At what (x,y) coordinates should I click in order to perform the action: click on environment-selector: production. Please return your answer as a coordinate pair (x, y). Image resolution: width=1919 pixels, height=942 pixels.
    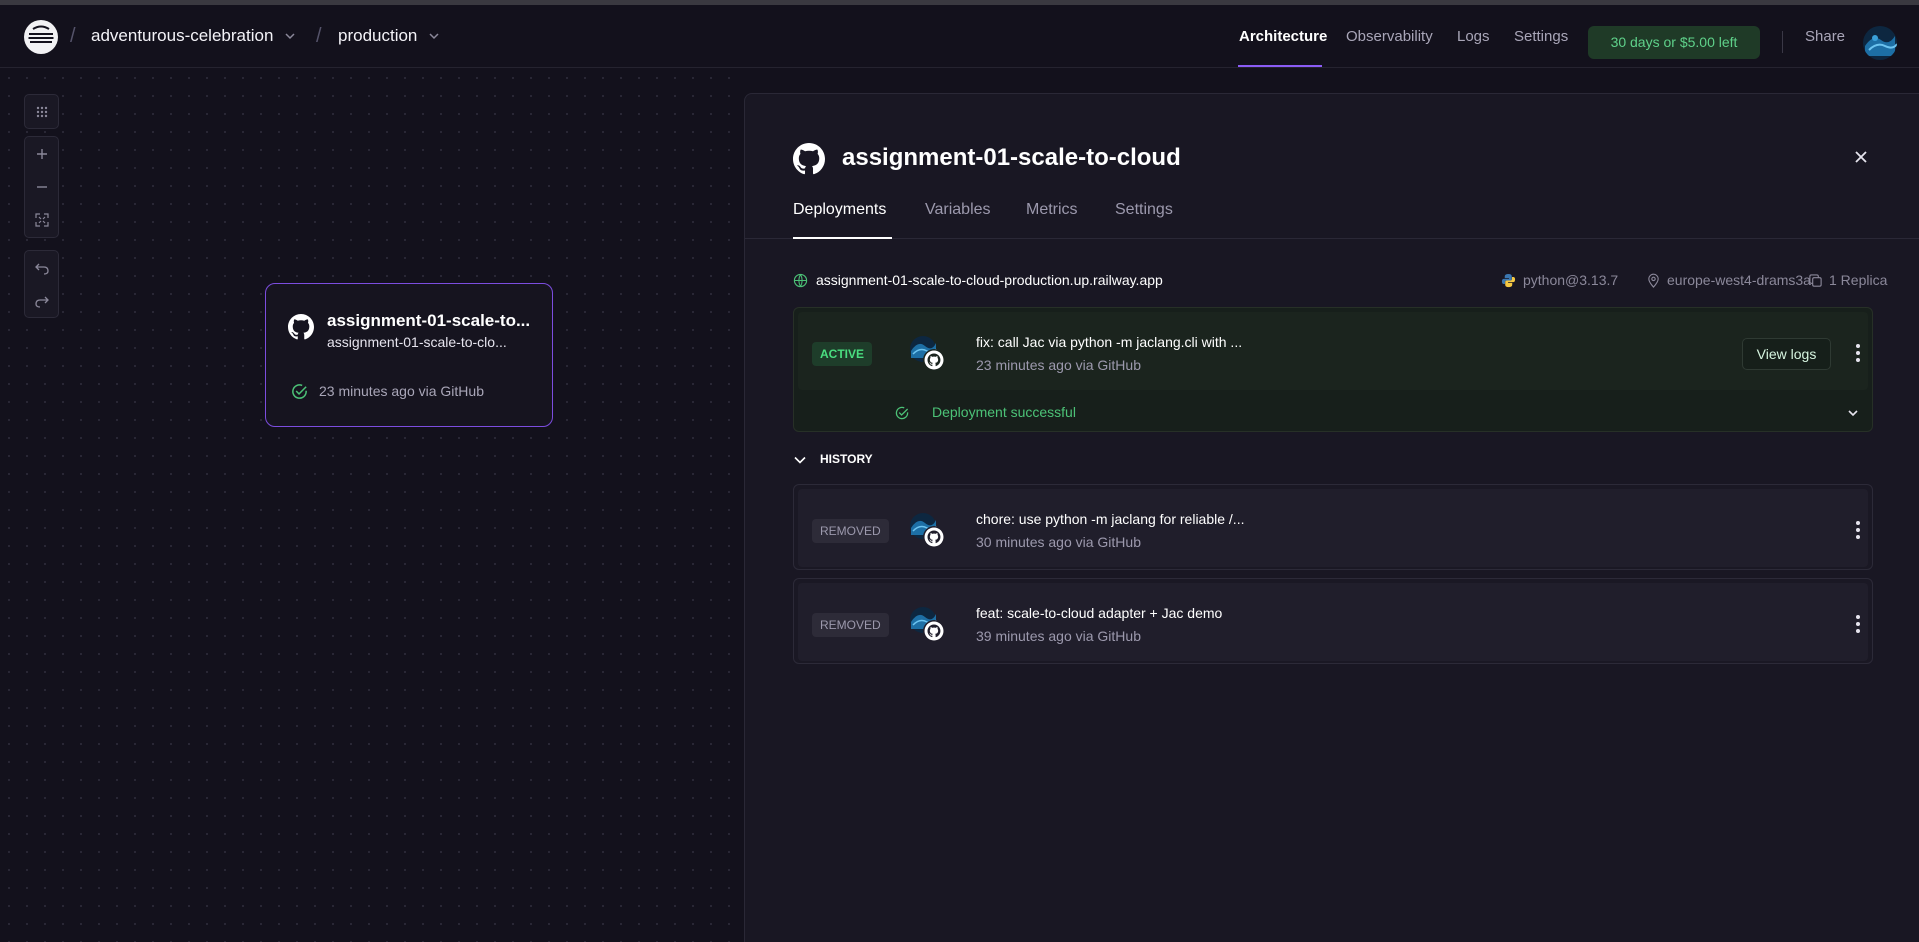
    Looking at the image, I should click on (389, 36).